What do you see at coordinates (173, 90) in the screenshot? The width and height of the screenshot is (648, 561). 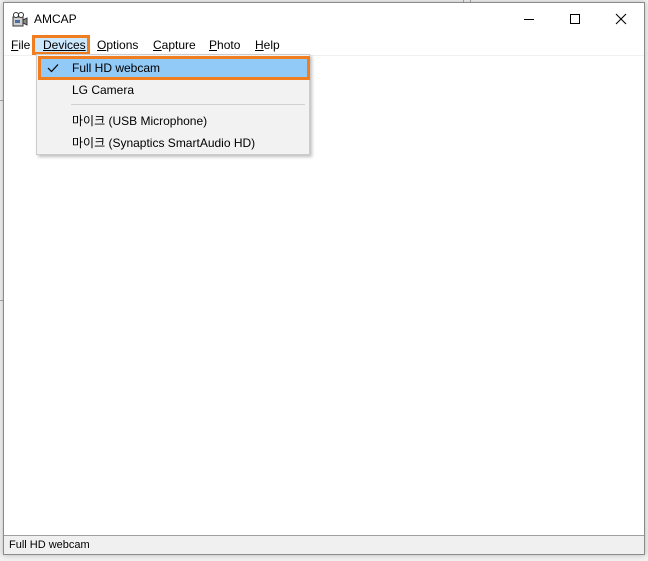 I see `menu-item-lg-camera: LG Camera` at bounding box center [173, 90].